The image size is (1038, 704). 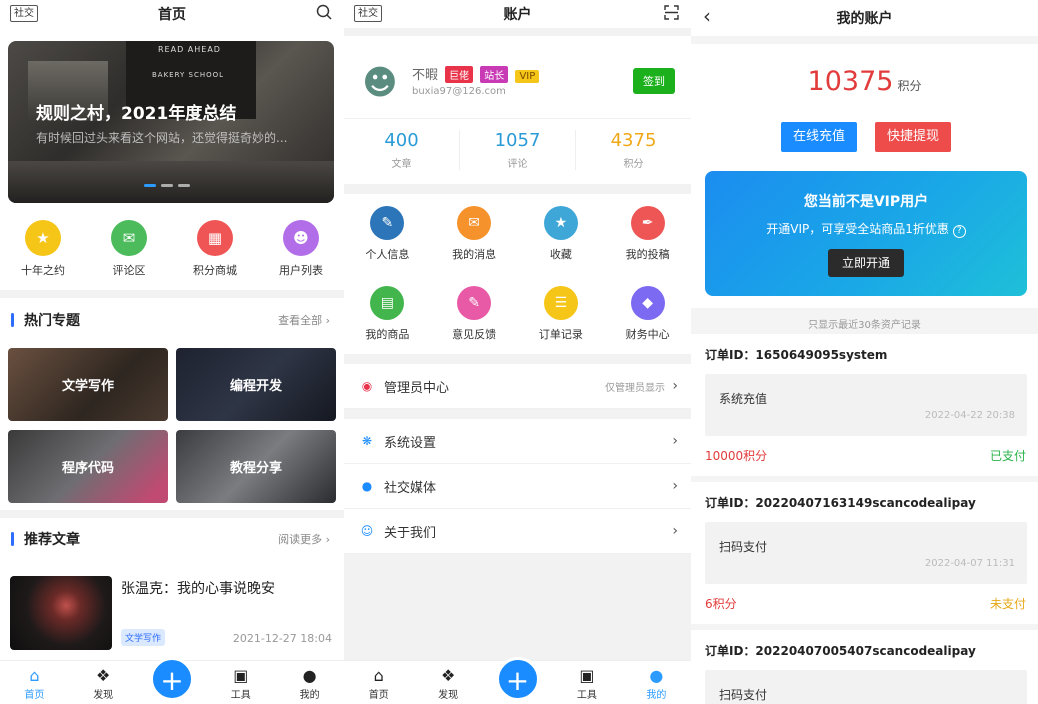 I want to click on page-title: 首页, so click(x=172, y=15).